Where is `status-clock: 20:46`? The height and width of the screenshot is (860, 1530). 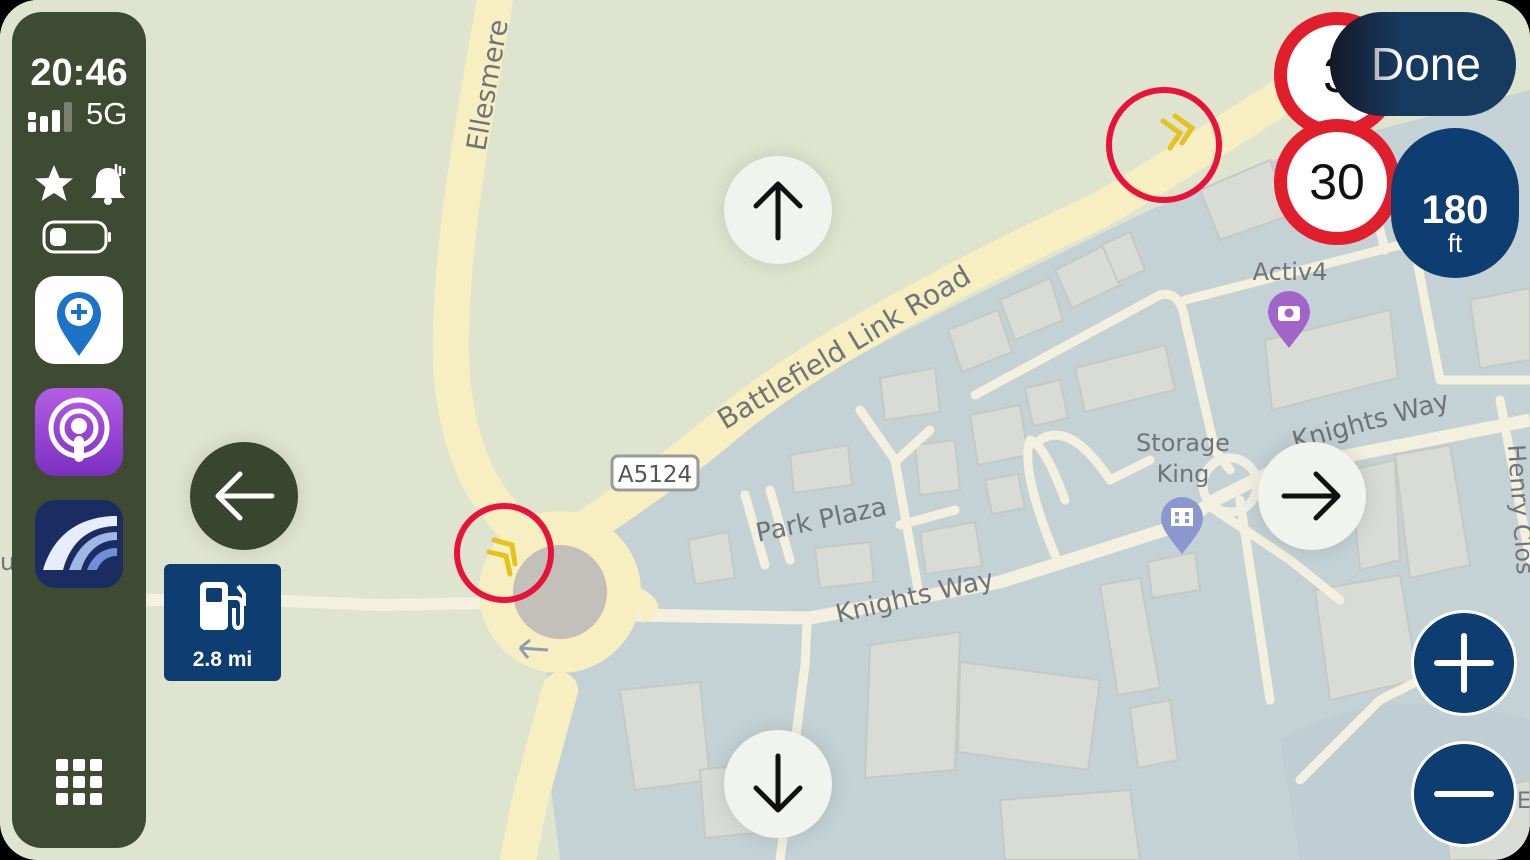 status-clock: 20:46 is located at coordinates (79, 73).